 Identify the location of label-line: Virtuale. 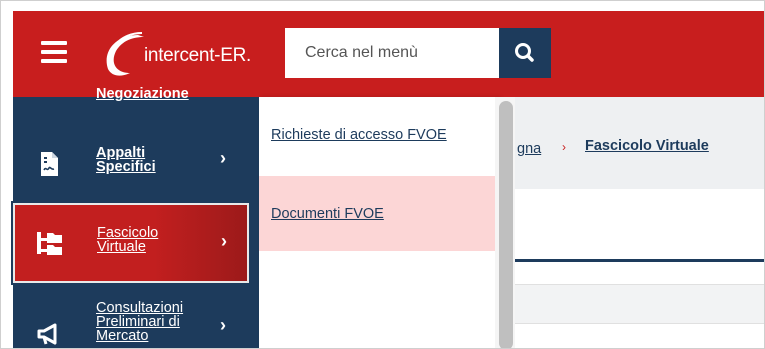
(121, 247).